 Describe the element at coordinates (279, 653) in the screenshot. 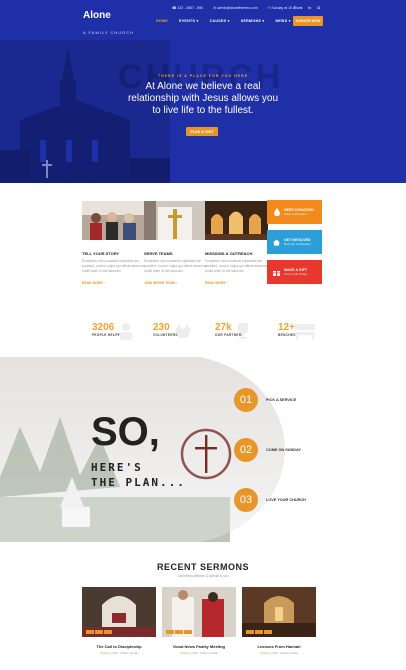

I see `sermon-meta: 15 Nov, 2018 · Pastor Jonas` at that location.